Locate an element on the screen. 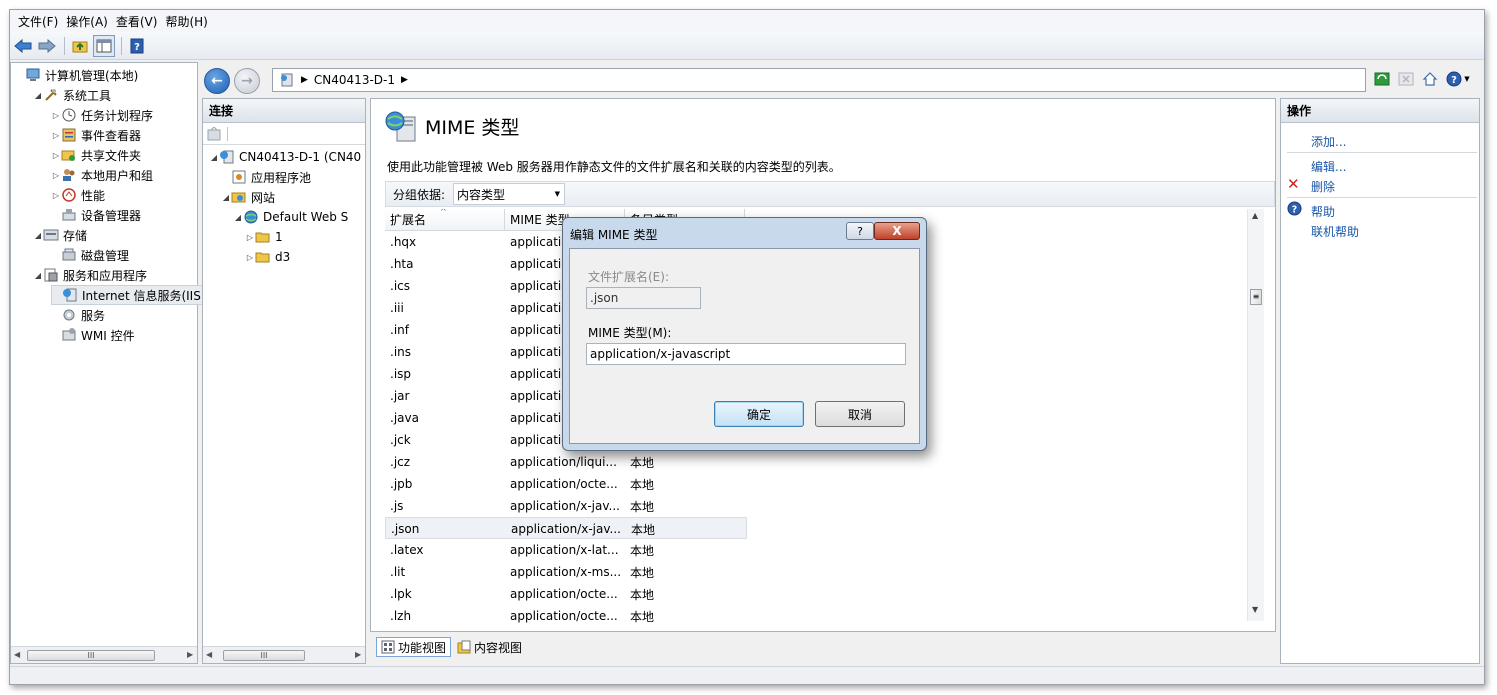 This screenshot has width=1497, height=695. connection-tree-item: ◢ 网站 is located at coordinates (248, 197).